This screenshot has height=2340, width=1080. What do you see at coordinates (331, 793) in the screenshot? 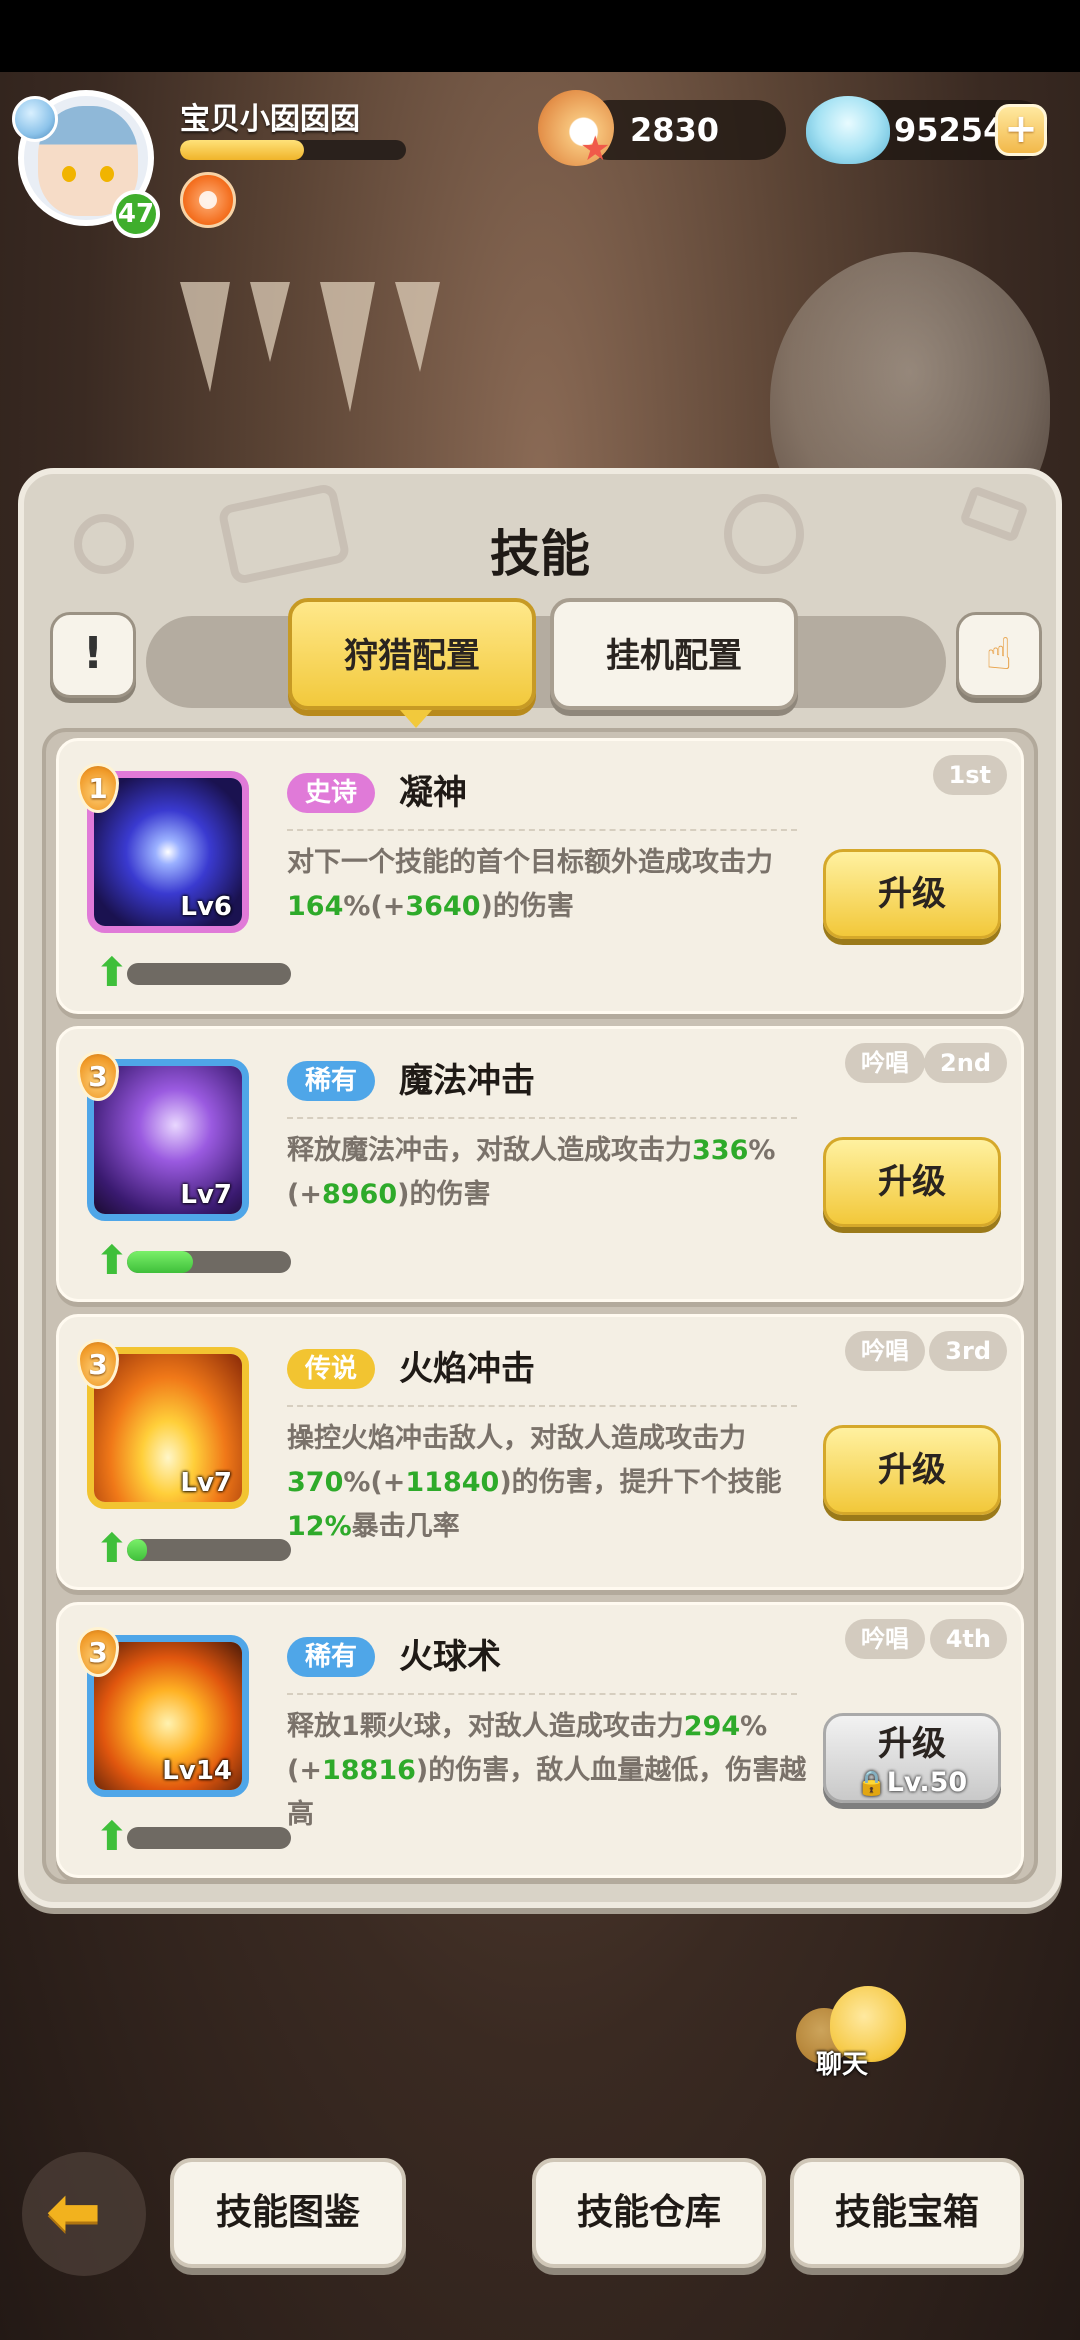
I see `rarity-badge: 史诗` at bounding box center [331, 793].